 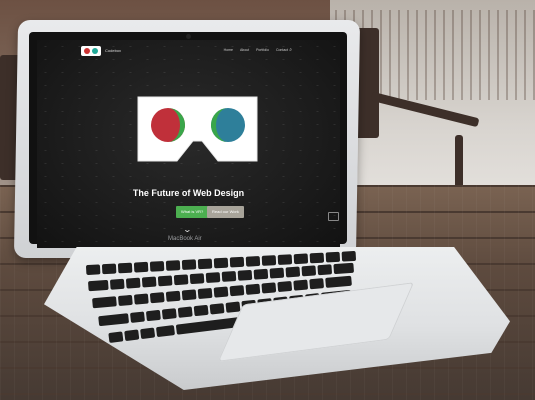 I want to click on model-label: MacBook Air, so click(x=185, y=239).